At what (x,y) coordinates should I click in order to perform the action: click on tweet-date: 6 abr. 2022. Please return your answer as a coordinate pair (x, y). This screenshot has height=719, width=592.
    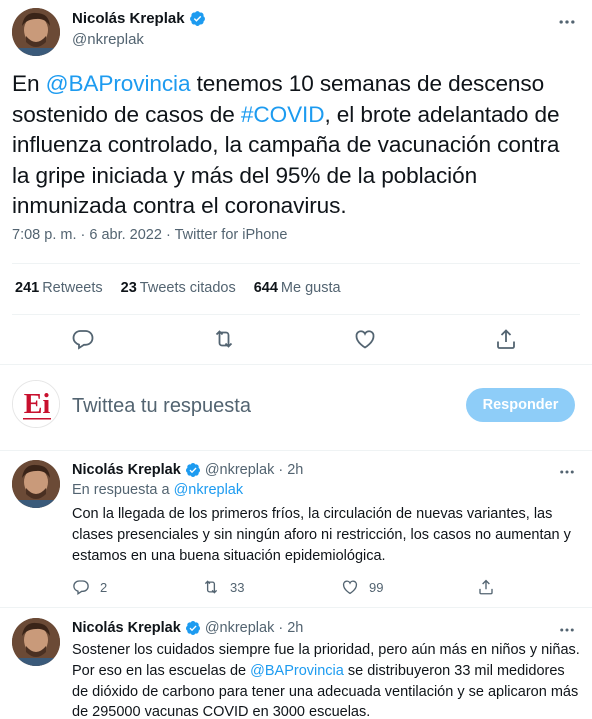
    Looking at the image, I should click on (125, 235).